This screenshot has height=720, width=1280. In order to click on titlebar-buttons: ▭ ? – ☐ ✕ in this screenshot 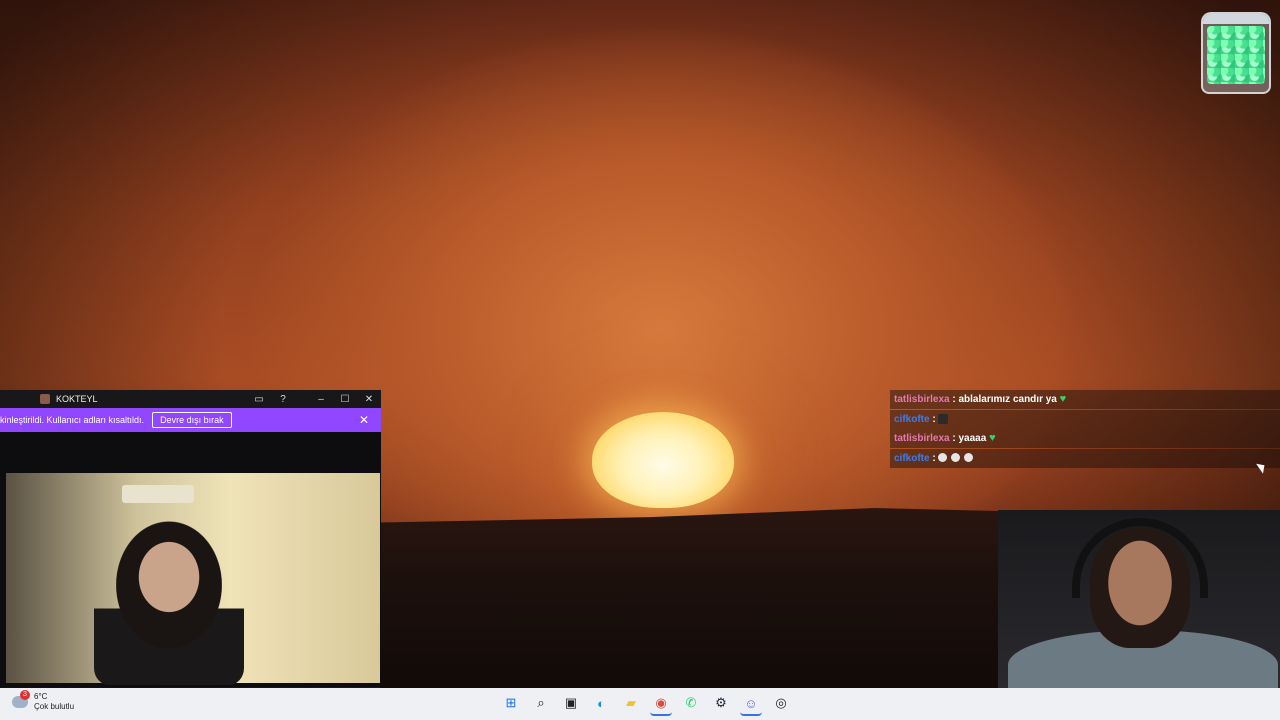, I will do `click(314, 399)`.